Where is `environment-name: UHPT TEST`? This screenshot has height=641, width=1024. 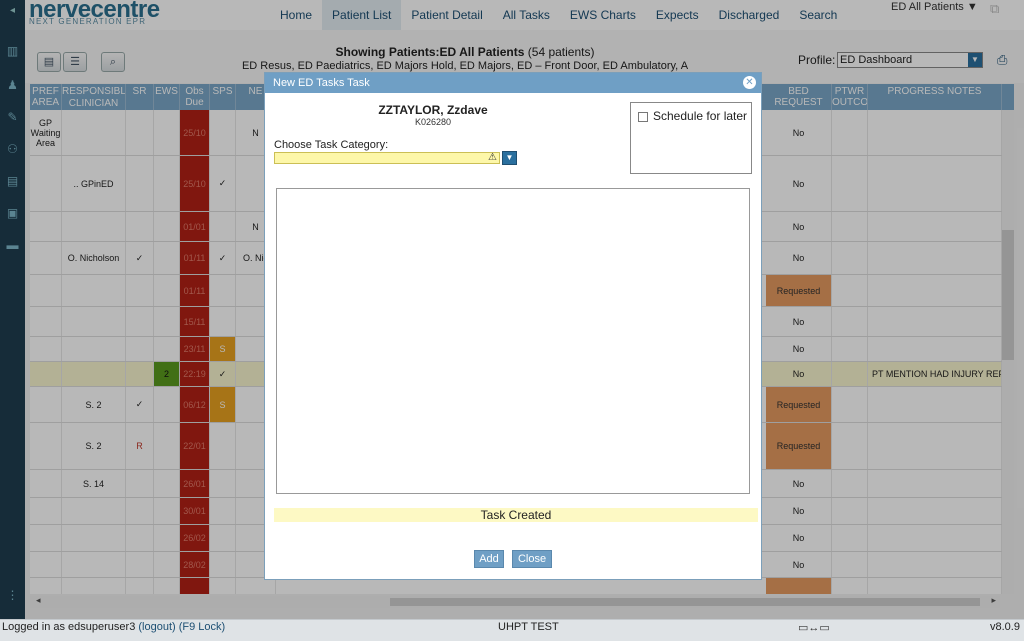
environment-name: UHPT TEST is located at coordinates (528, 627).